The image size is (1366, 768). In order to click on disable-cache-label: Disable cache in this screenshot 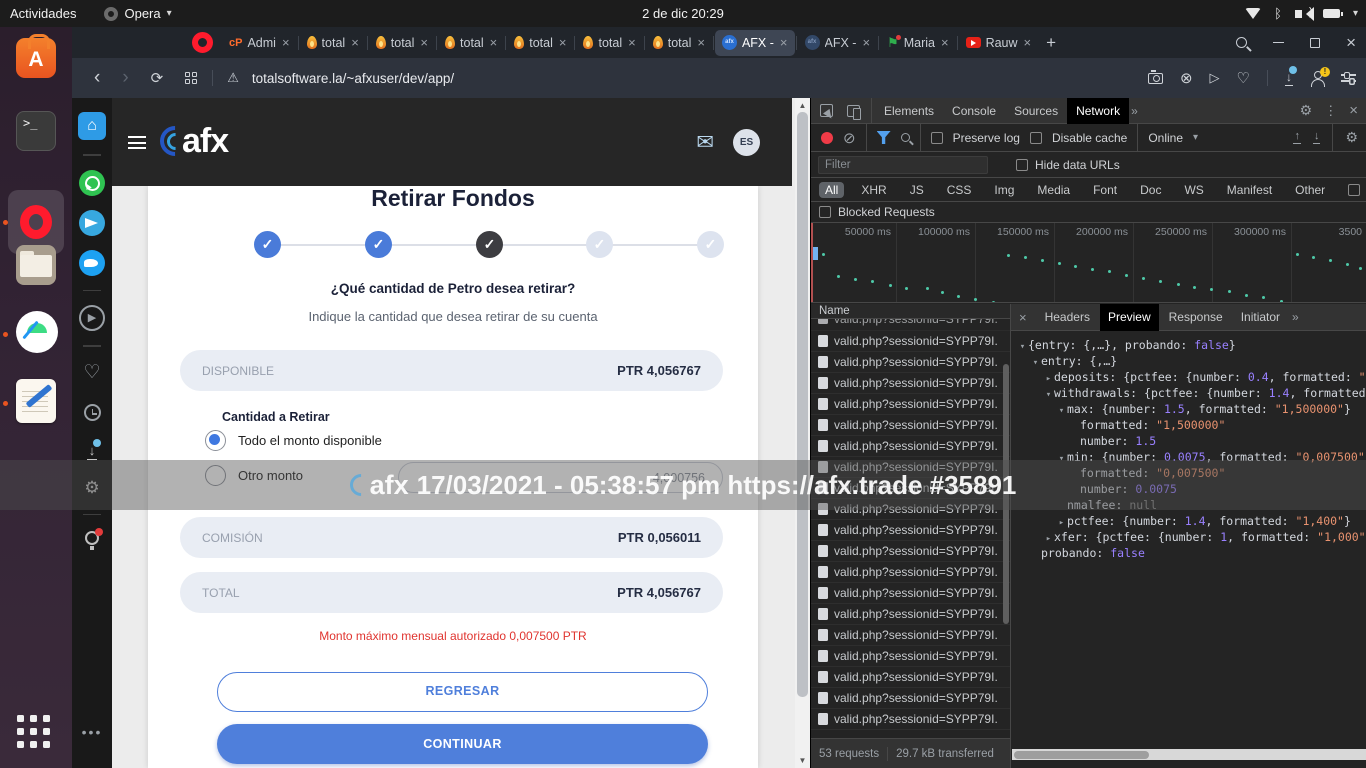, I will do `click(1089, 138)`.